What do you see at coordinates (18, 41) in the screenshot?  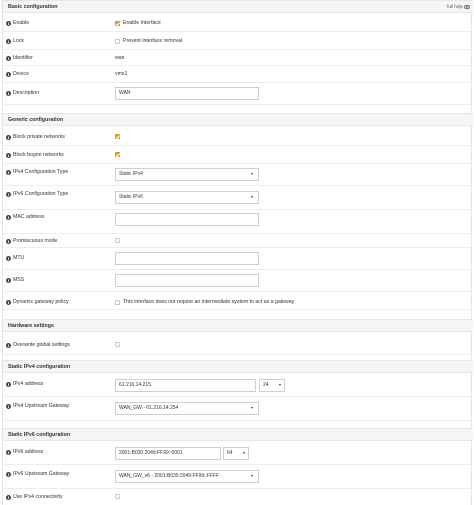 I see `lock-label: Lock` at bounding box center [18, 41].